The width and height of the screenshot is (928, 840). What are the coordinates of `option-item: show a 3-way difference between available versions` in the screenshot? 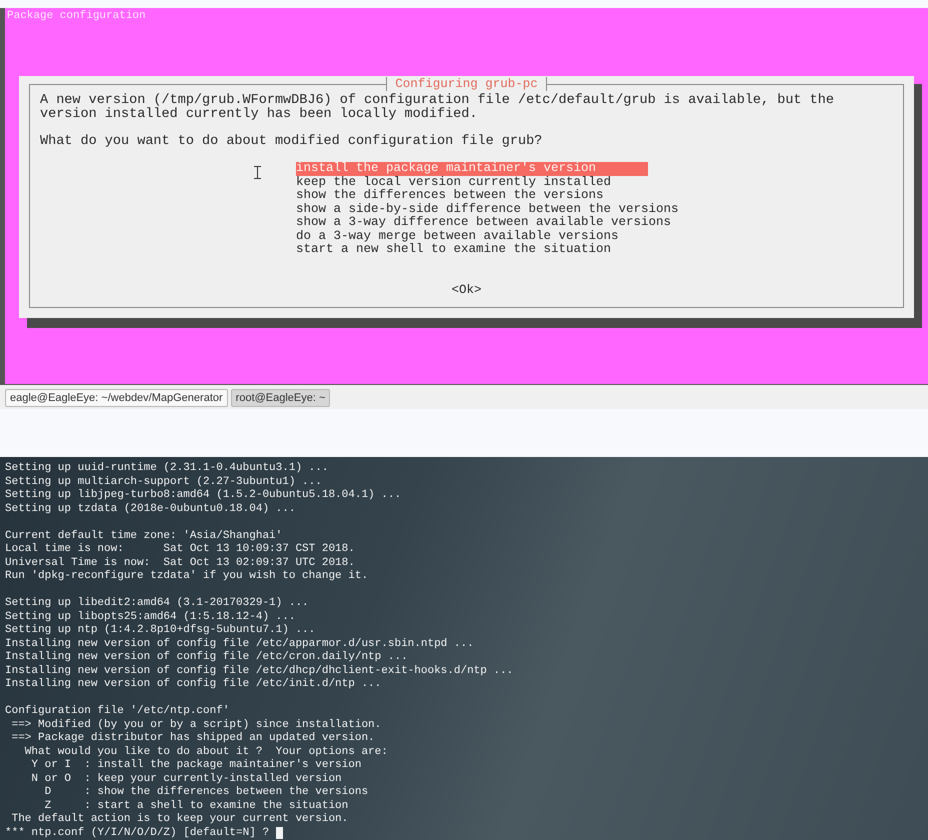 It's located at (484, 223).